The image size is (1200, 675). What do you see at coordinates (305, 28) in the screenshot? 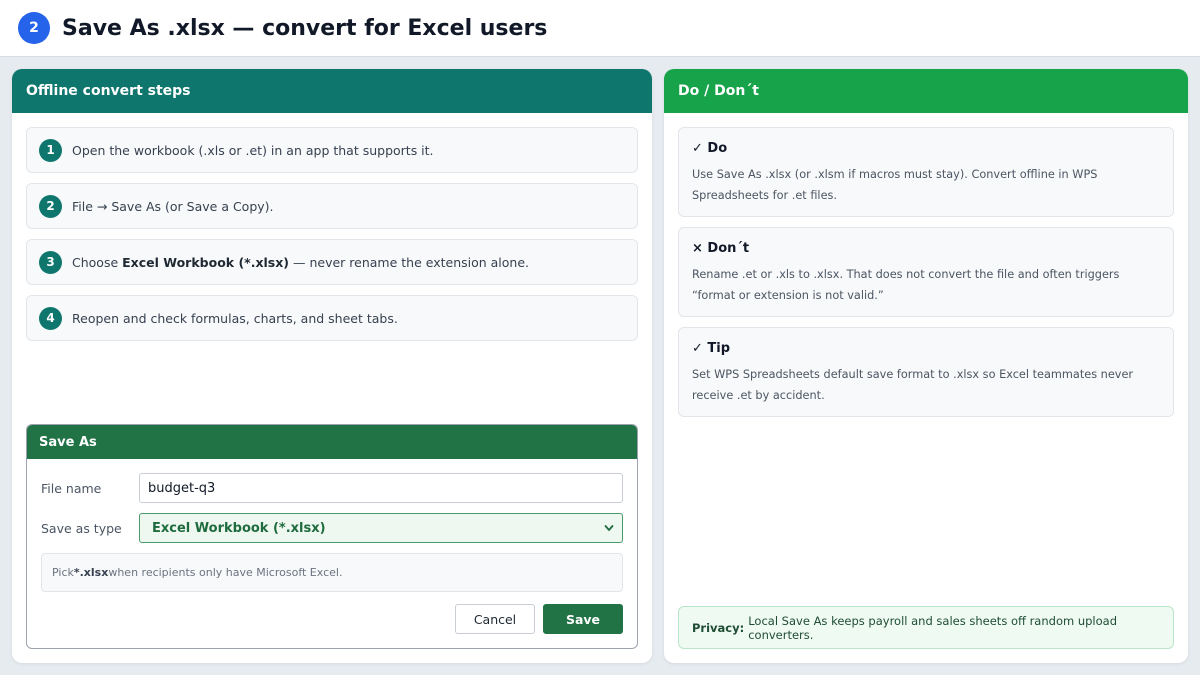
I see `page-title: Save As .xlsx — convert for Excel users` at bounding box center [305, 28].